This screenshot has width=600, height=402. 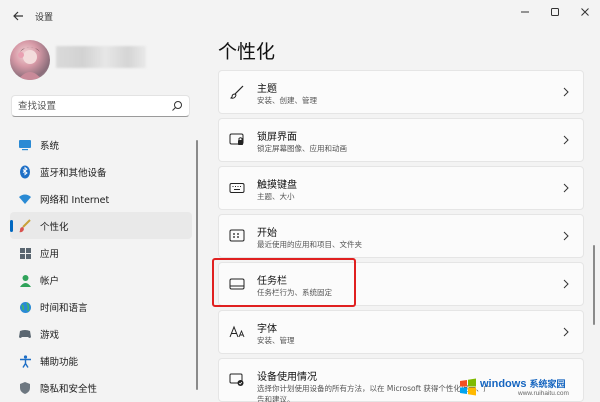 I want to click on search-icon, so click(x=177, y=106).